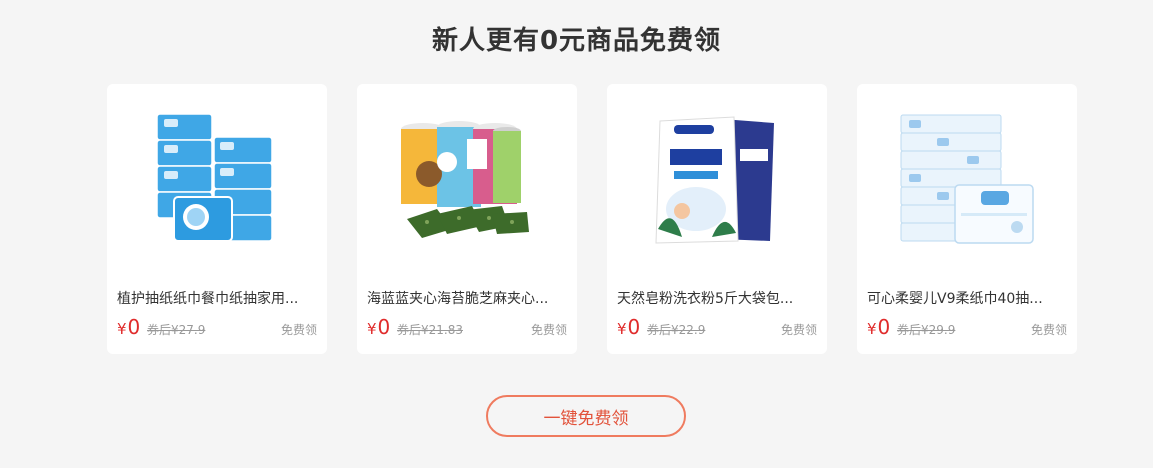 This screenshot has width=1153, height=468. I want to click on original-price: 券后¥29.9, so click(926, 330).